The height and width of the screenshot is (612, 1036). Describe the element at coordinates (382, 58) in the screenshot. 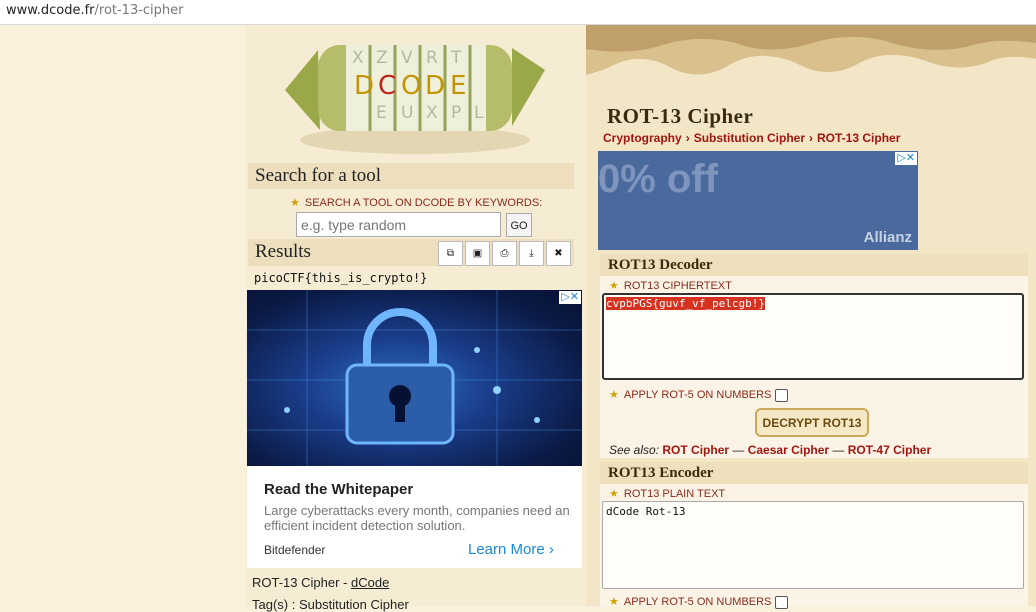

I see `svg-text: Z` at that location.